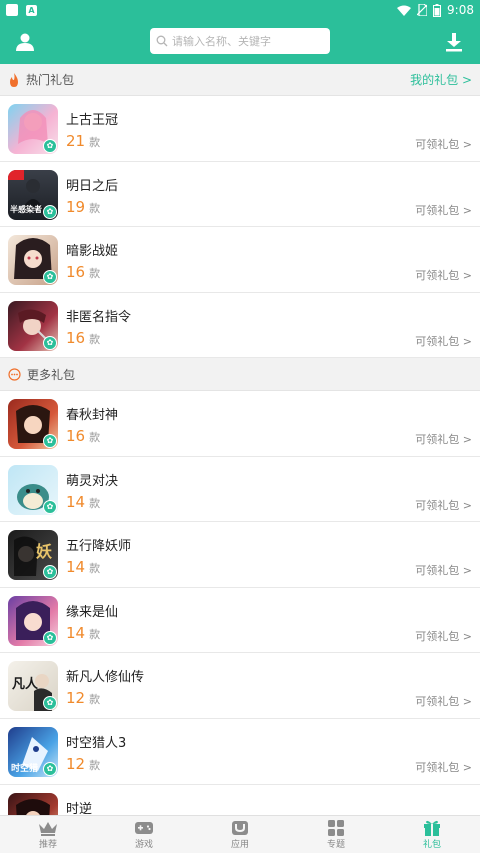 The image size is (480, 853). I want to click on tab-apps: 应用, so click(240, 834).